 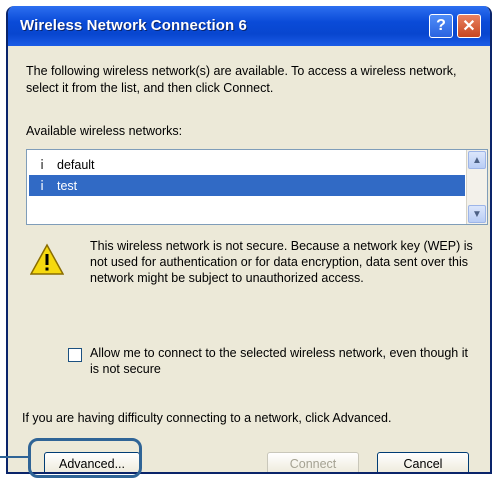 What do you see at coordinates (14, 457) in the screenshot?
I see `callout-line` at bounding box center [14, 457].